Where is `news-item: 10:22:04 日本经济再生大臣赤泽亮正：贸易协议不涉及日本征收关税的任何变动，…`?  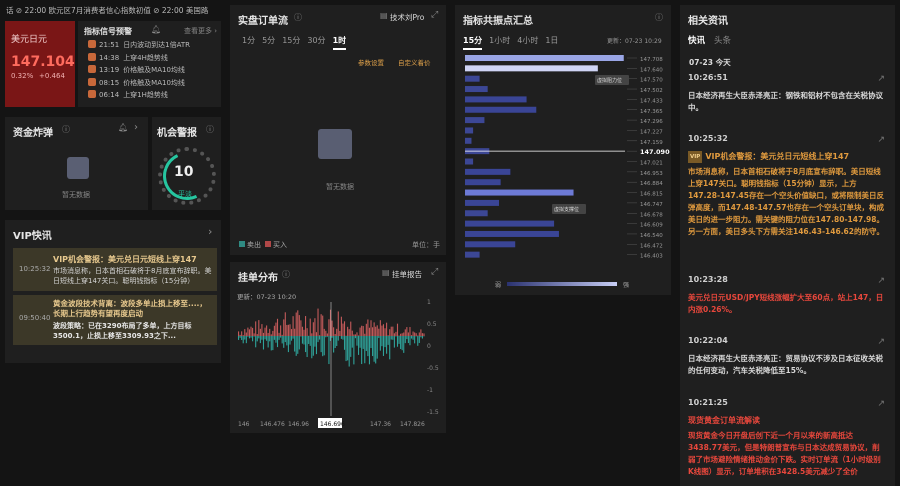 news-item: 10:22:04 日本经济再生大臣赤泽亮正：贸易协议不涉及日本征收关税的任何变动，… is located at coordinates (787, 356).